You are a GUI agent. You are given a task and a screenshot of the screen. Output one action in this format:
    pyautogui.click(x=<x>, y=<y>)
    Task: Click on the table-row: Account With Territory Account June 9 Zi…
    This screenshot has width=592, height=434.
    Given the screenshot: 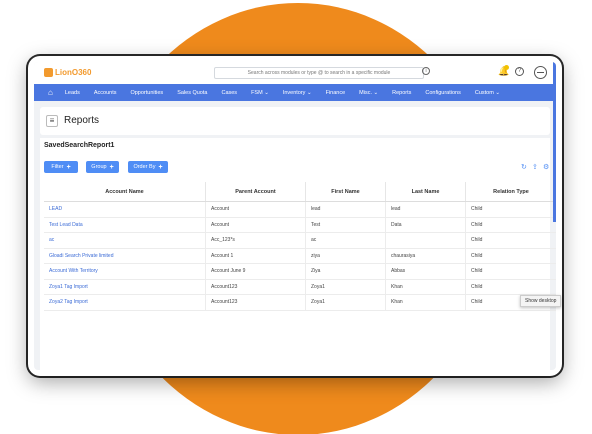 What is the action you would take?
    pyautogui.click(x=300, y=272)
    